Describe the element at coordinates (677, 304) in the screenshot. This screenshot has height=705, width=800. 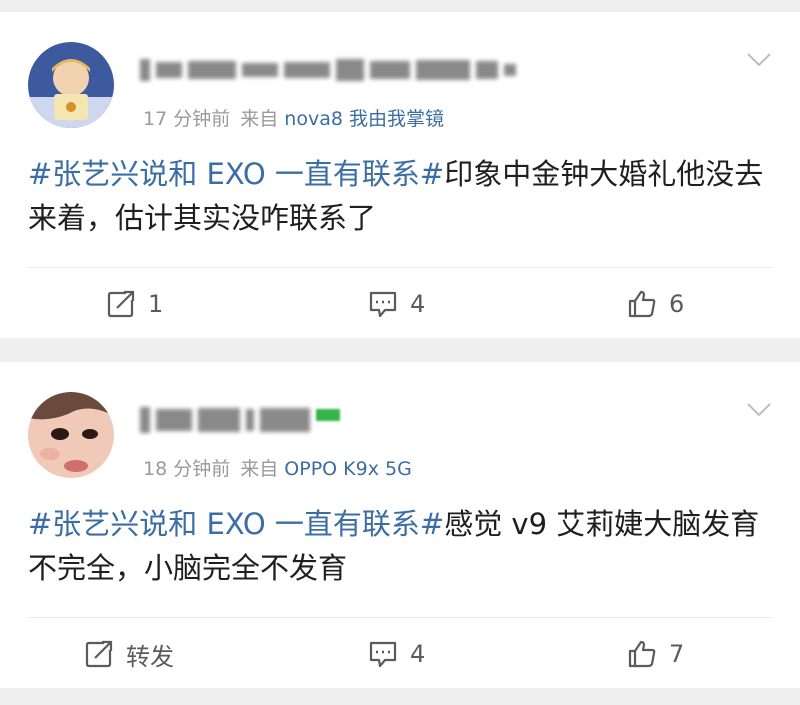
I see `like-count: 6` at that location.